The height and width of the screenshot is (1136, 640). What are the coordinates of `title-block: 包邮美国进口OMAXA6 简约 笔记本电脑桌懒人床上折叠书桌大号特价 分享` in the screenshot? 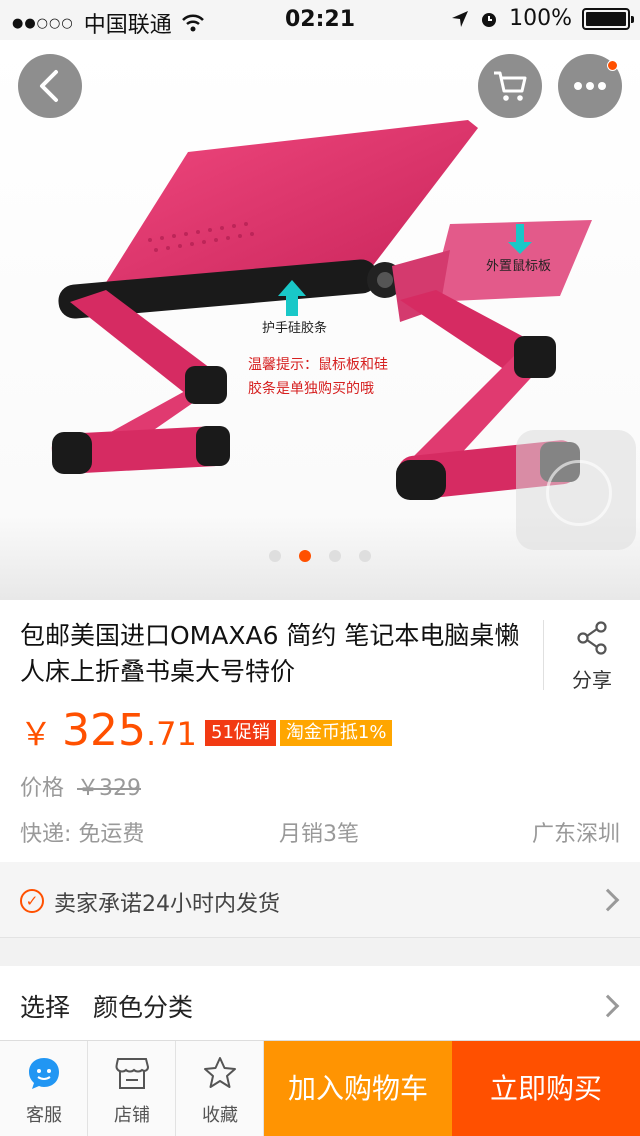 It's located at (320, 655).